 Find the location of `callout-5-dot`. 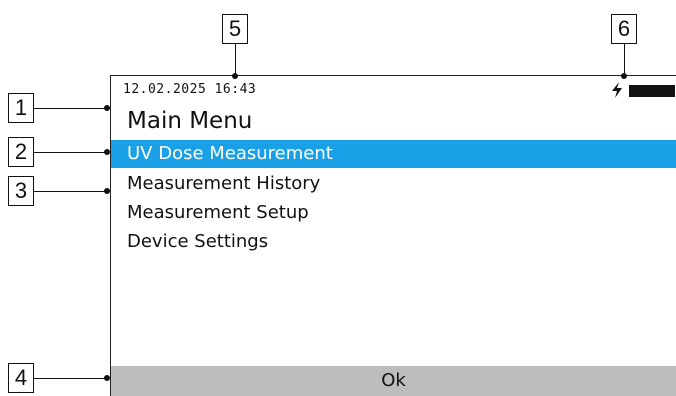

callout-5-dot is located at coordinates (235, 76).